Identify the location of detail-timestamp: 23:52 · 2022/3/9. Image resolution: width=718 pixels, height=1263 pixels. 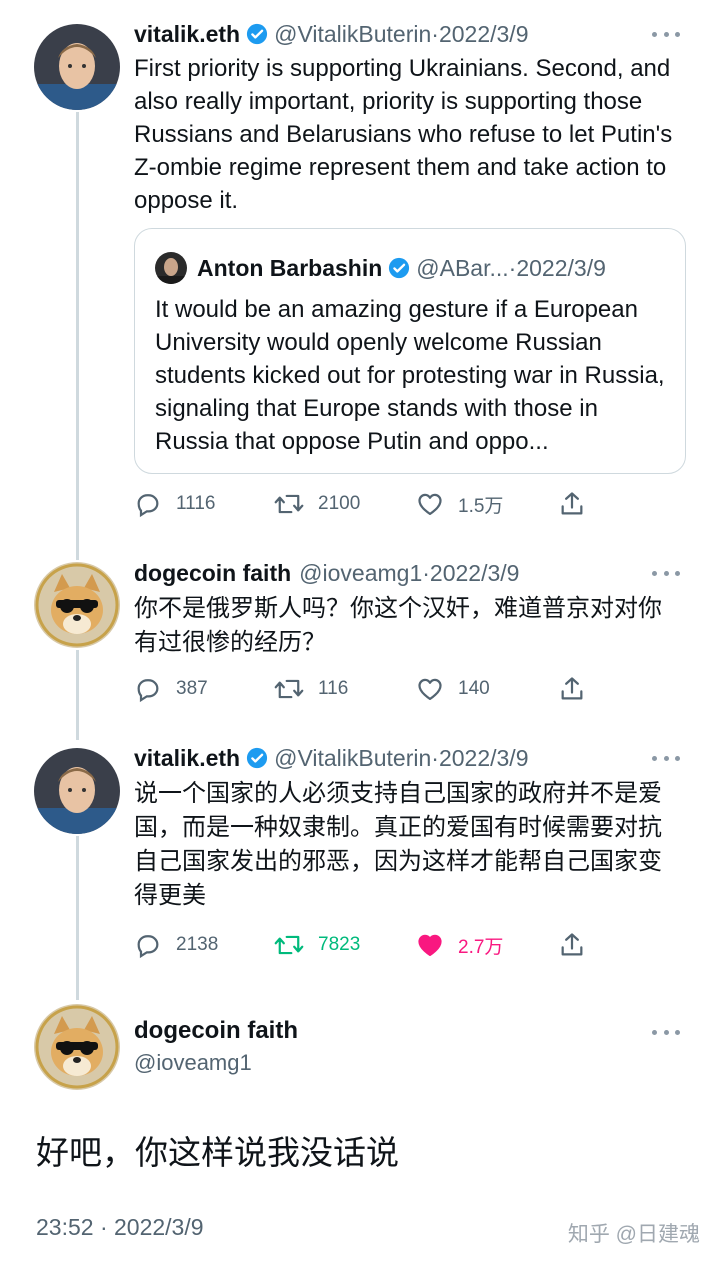
(120, 1227).